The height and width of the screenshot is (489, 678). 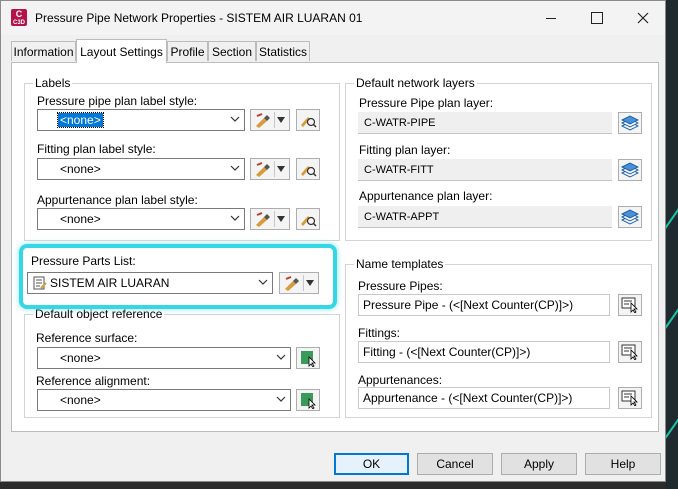 What do you see at coordinates (371, 464) in the screenshot?
I see `ok-button: OK` at bounding box center [371, 464].